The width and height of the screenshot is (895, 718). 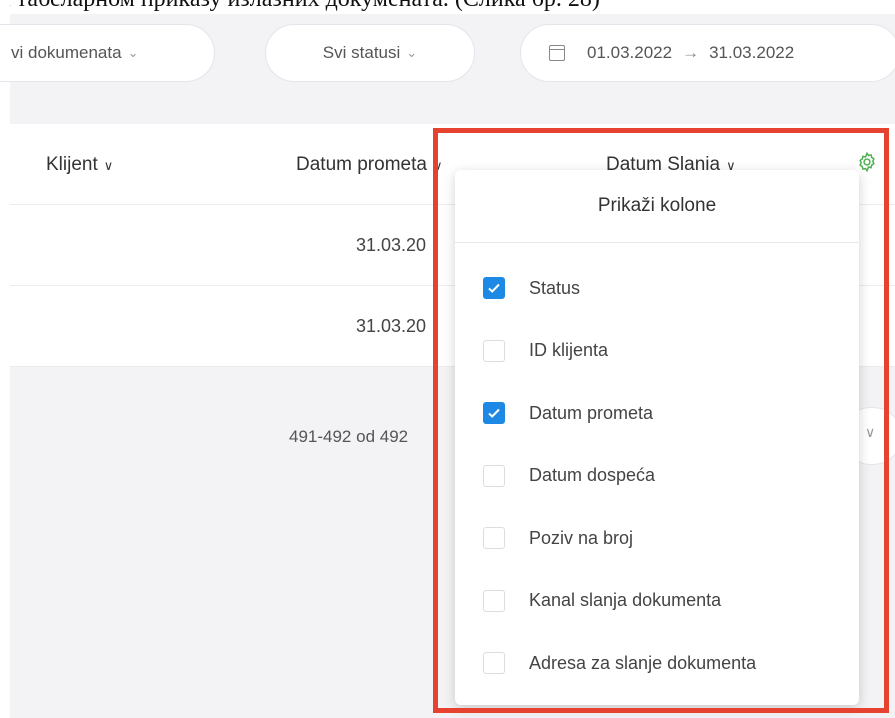 I want to click on column-option-label: Adresa za slanje dokumenta, so click(x=643, y=662).